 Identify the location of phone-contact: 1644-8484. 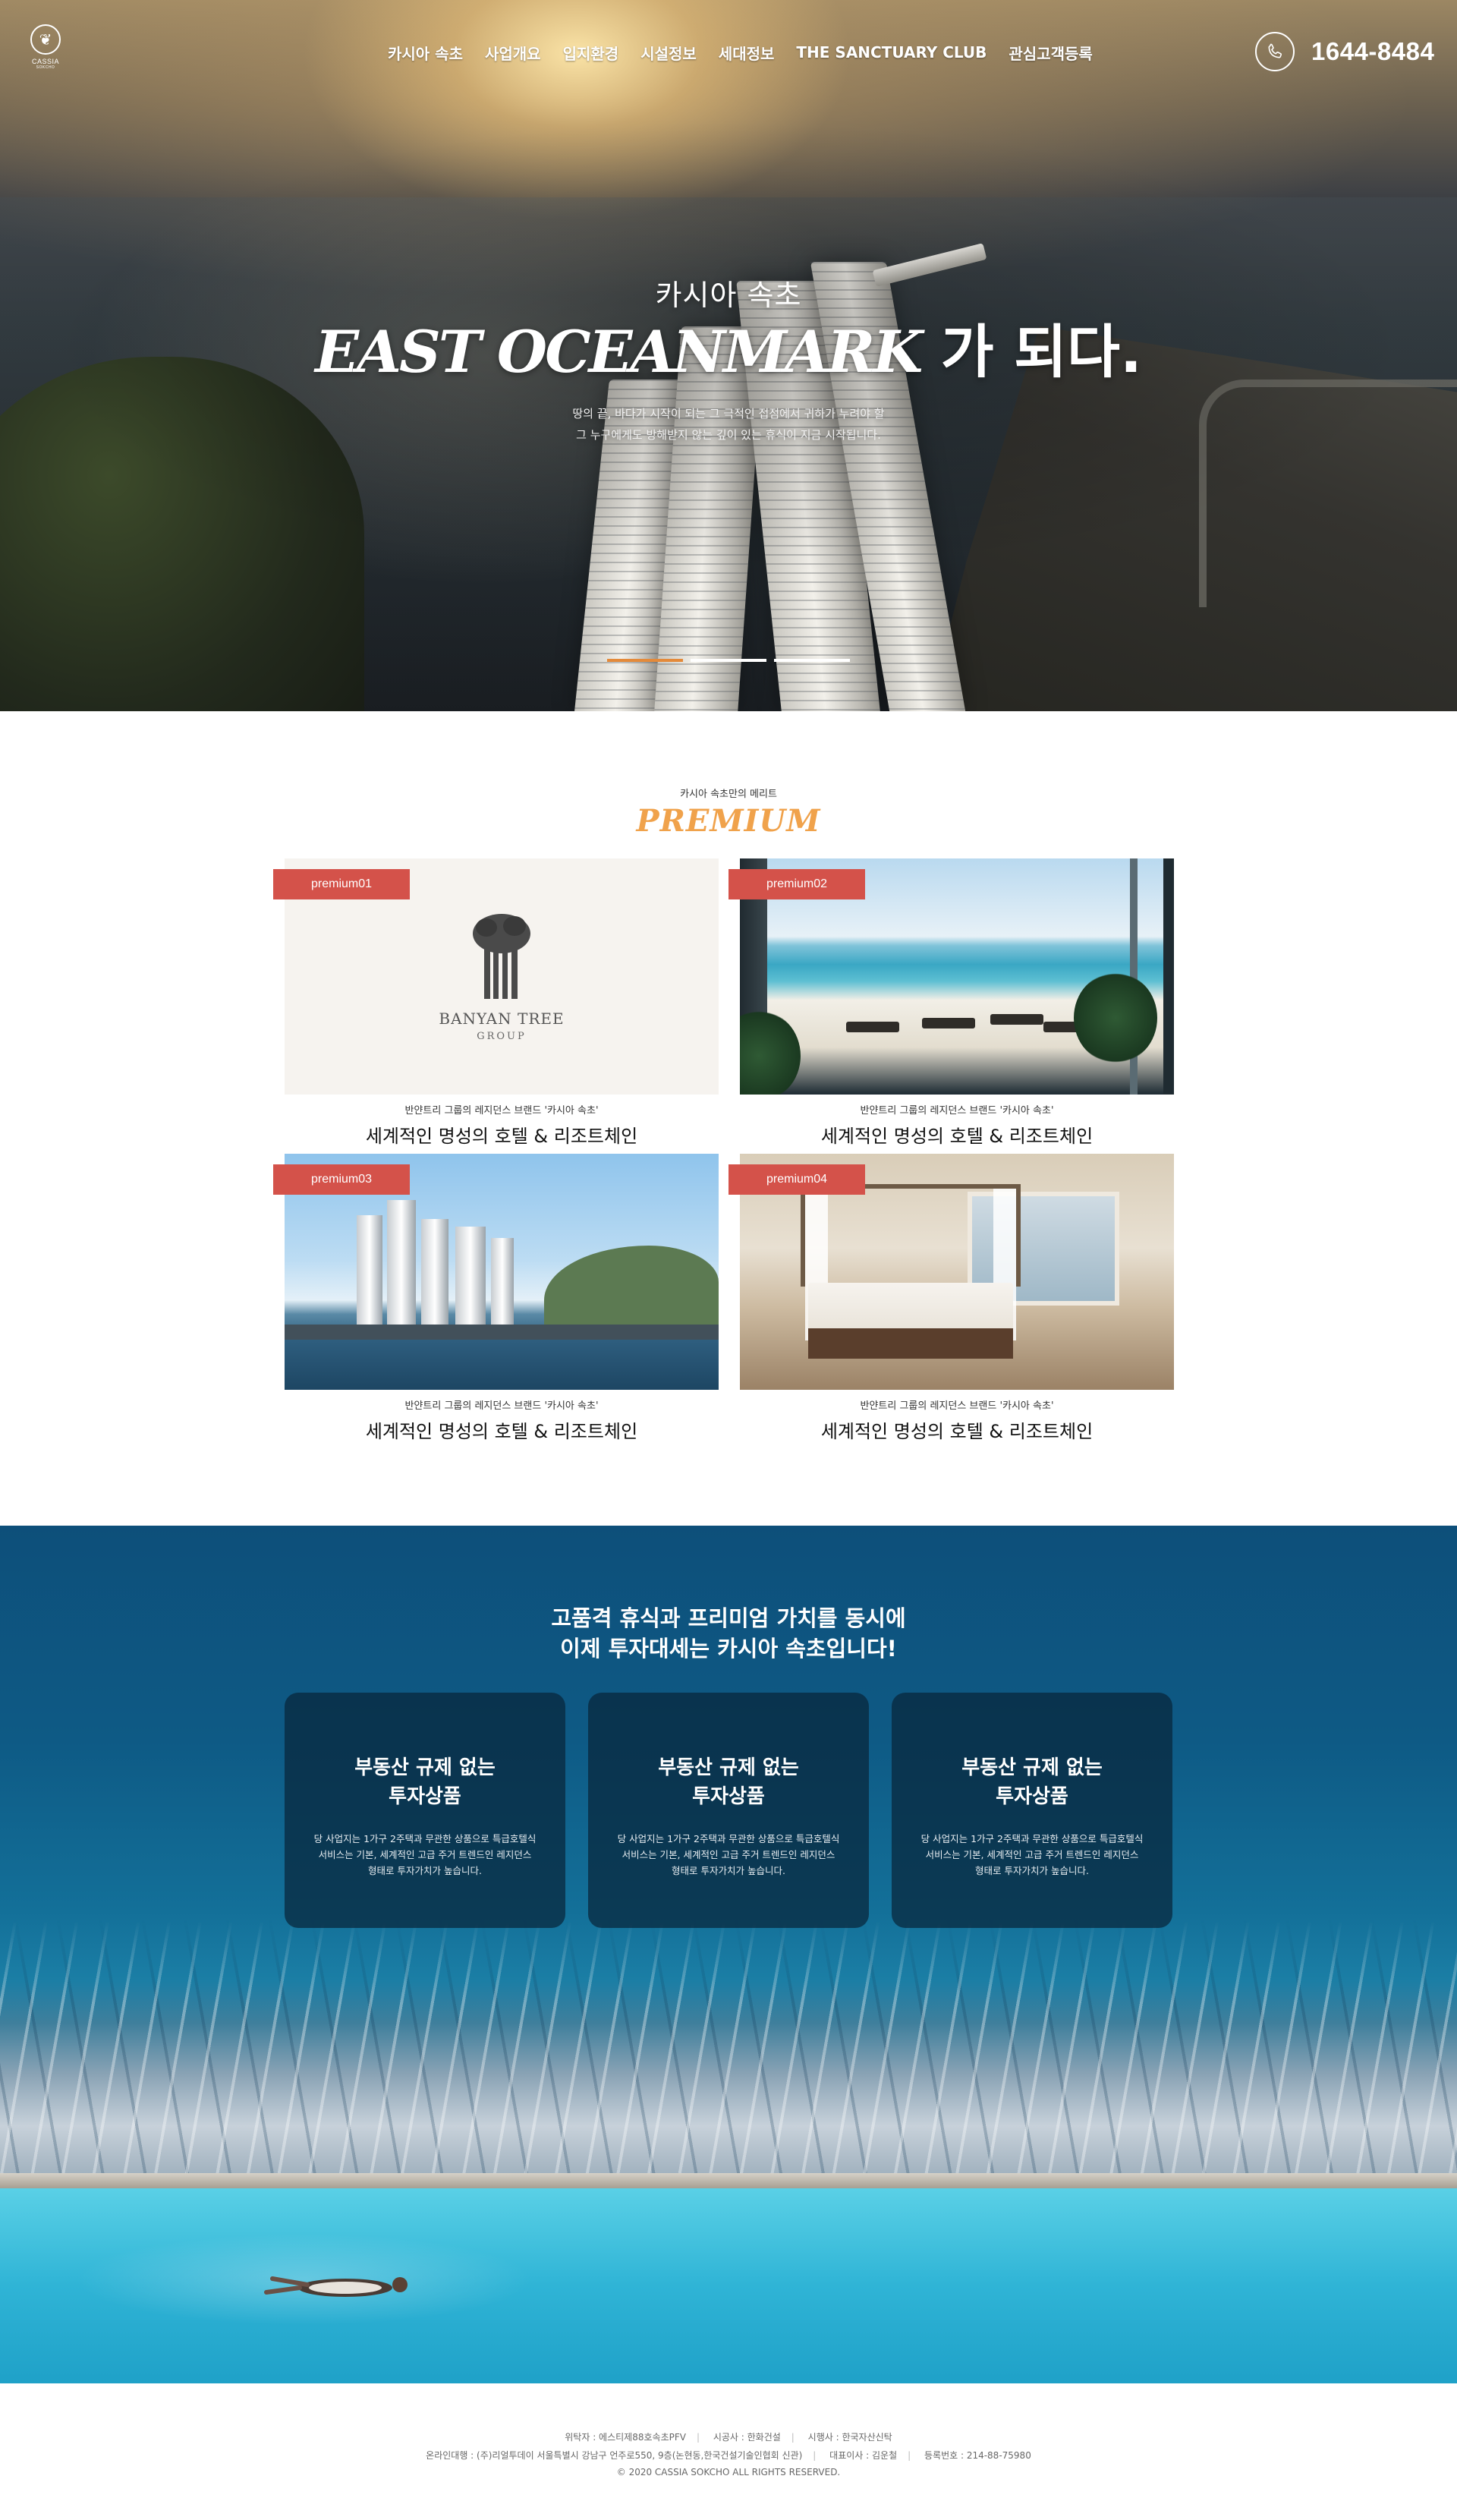
(1345, 52).